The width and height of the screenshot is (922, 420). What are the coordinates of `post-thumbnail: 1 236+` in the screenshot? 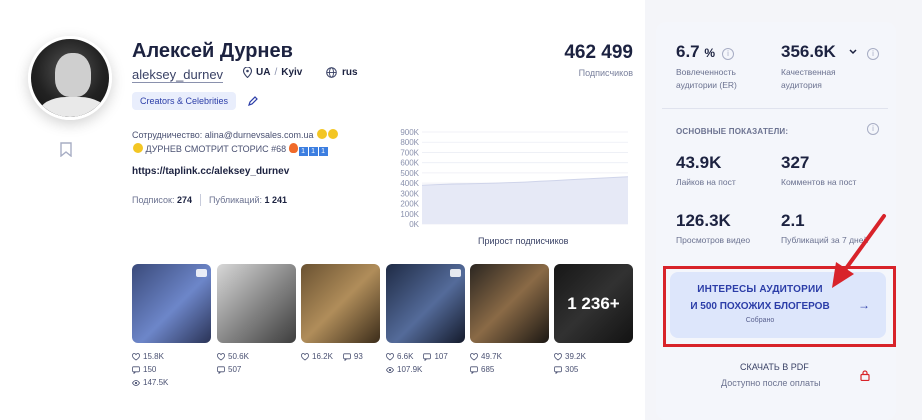 It's located at (593, 303).